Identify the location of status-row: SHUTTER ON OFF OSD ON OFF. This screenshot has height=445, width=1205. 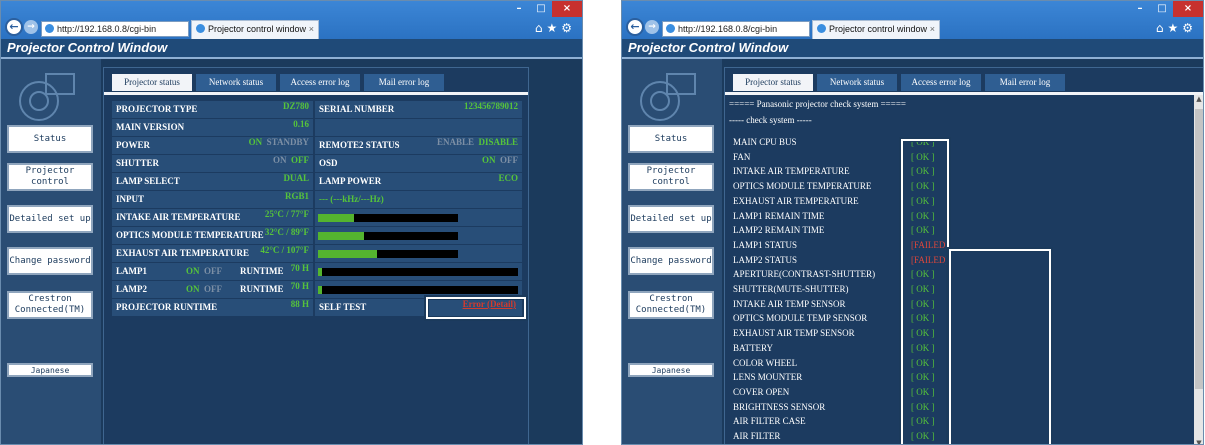
(318, 163).